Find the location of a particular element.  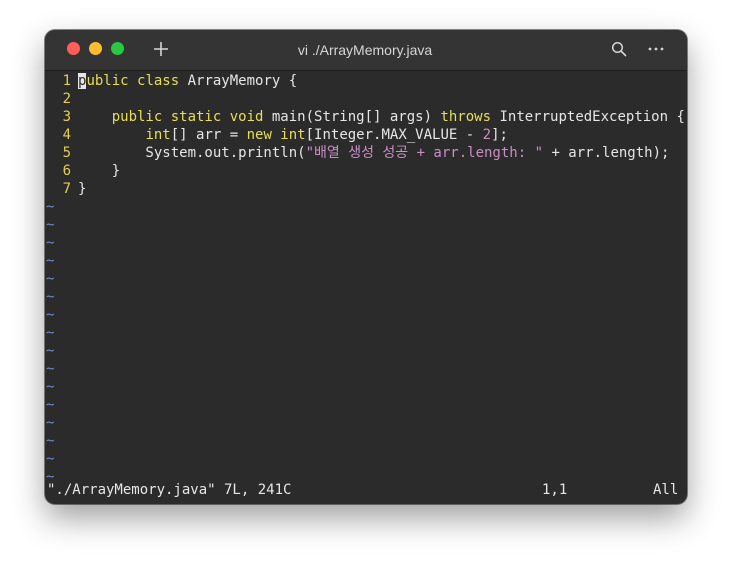

line-number: 7 is located at coordinates (66, 189).